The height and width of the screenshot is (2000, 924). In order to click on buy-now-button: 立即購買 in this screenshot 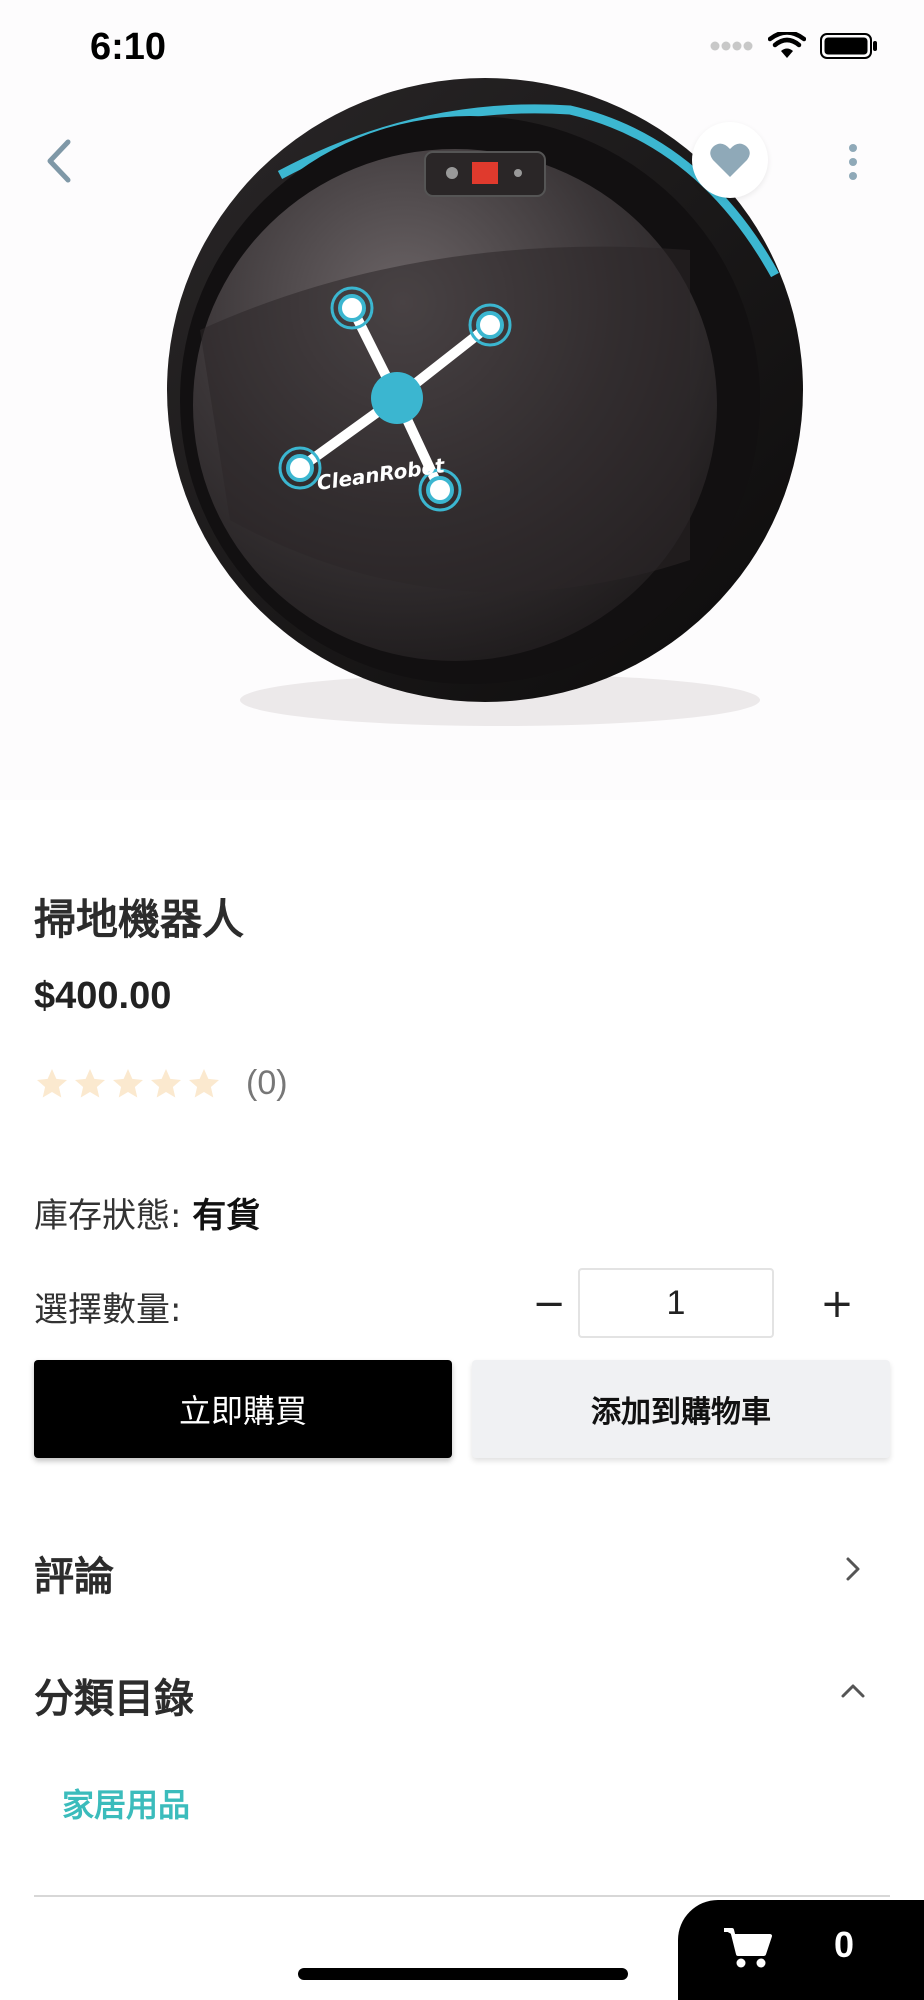, I will do `click(243, 1409)`.